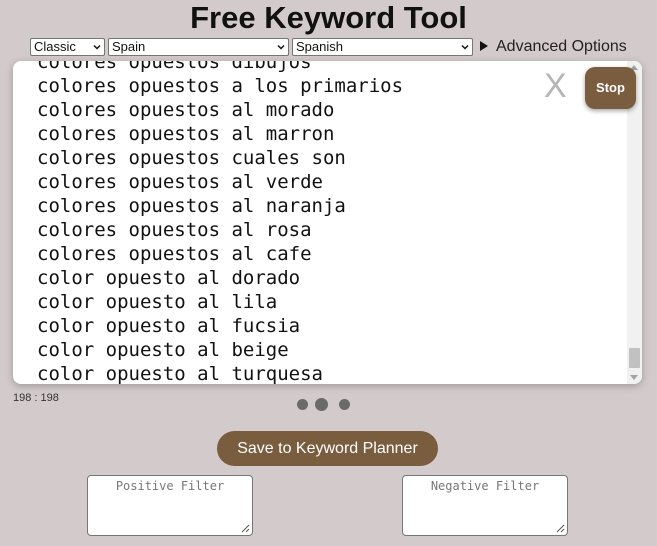 The height and width of the screenshot is (546, 657). Describe the element at coordinates (174, 230) in the screenshot. I see `keyword-item: colores opuestos al rosa` at that location.